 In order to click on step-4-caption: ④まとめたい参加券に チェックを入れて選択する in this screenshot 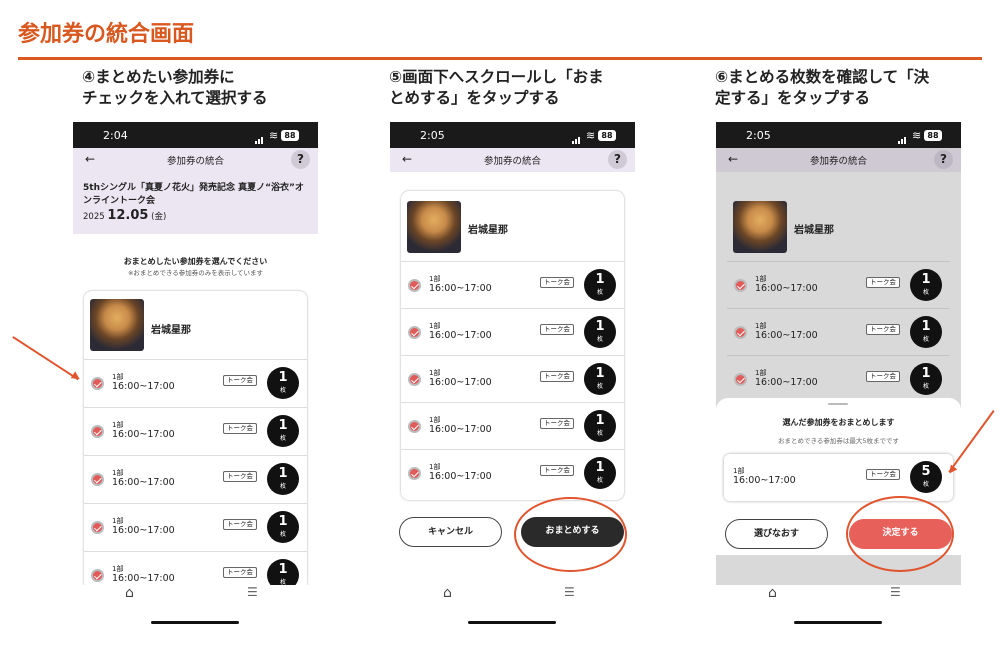, I will do `click(175, 87)`.